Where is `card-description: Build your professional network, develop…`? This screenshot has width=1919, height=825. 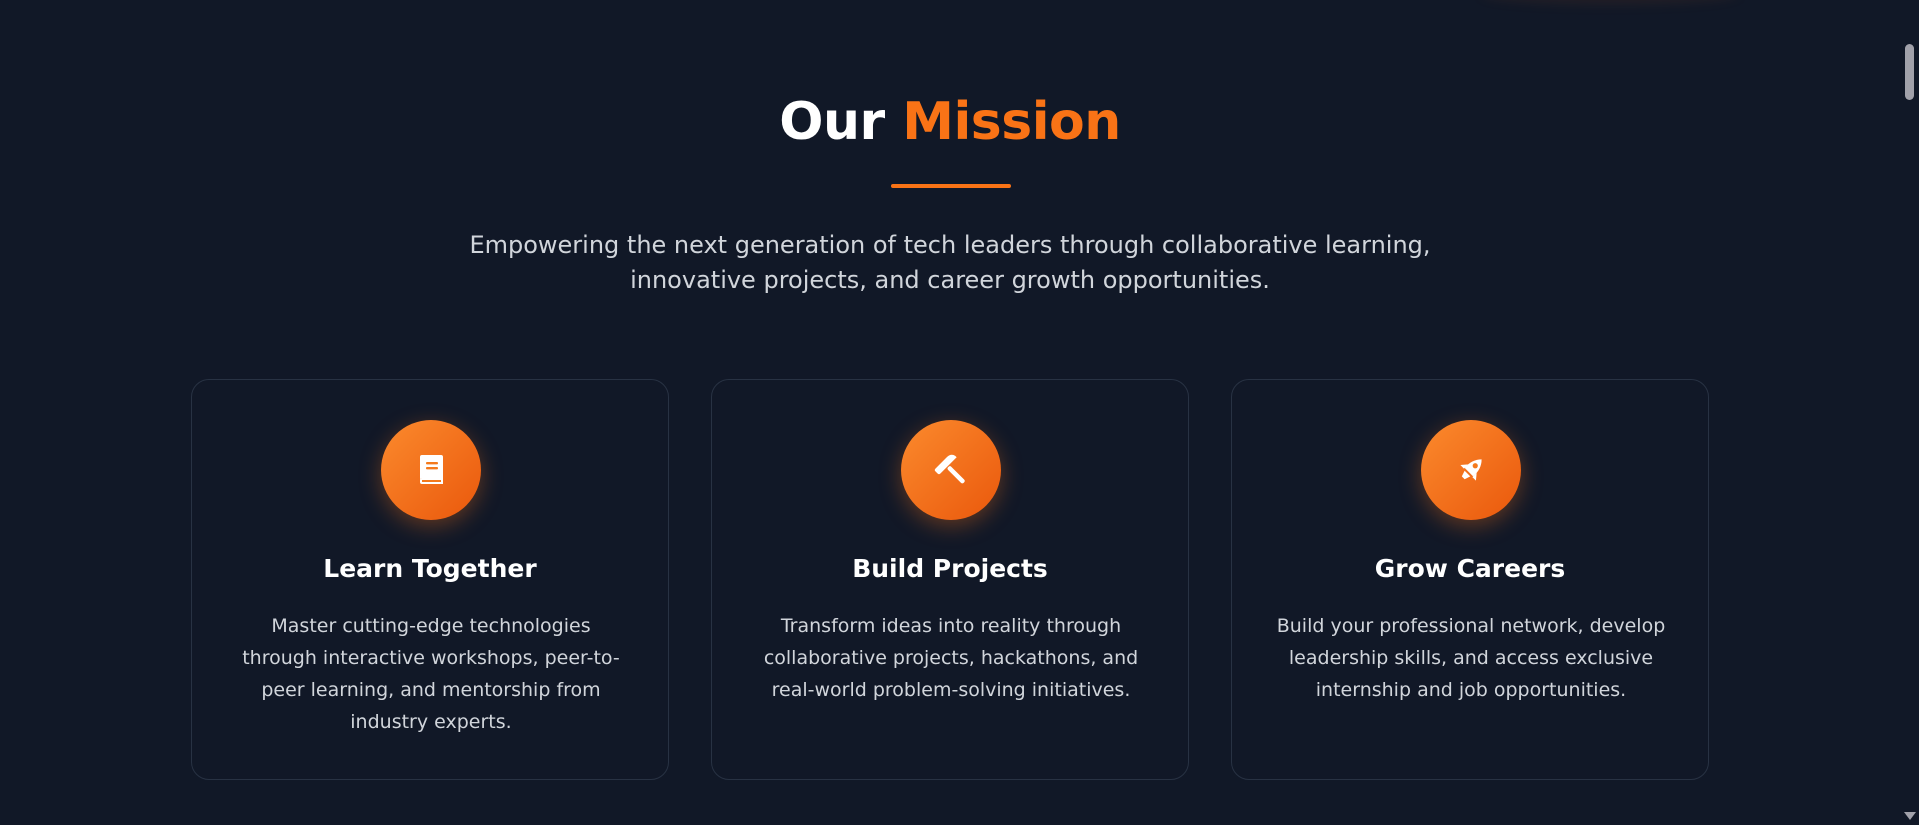
card-description: Build your professional network, develop… is located at coordinates (1471, 658).